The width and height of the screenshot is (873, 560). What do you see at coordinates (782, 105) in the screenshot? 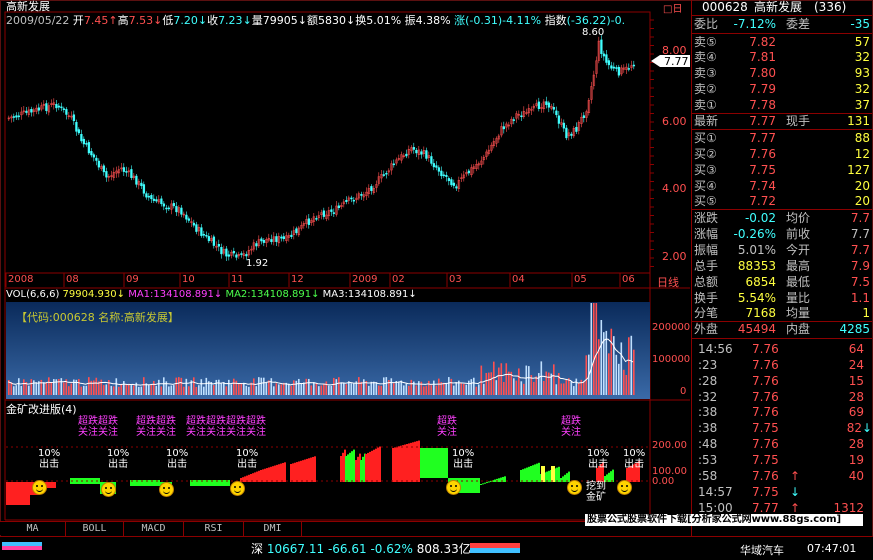
I see `ask-row: 卖① 7.78 37` at bounding box center [782, 105].